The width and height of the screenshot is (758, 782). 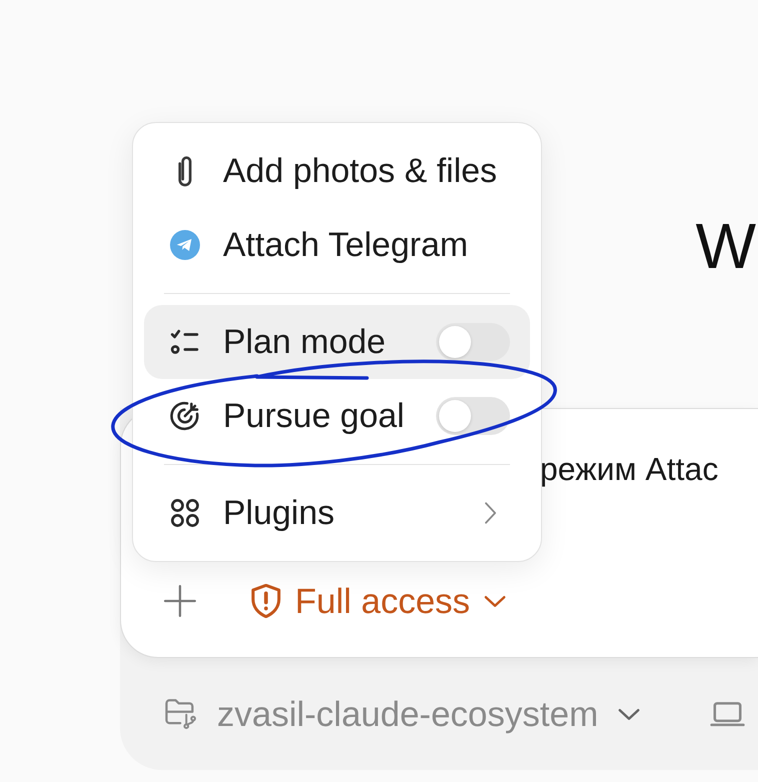 I want to click on menu-item: Attach Telegram, so click(x=337, y=245).